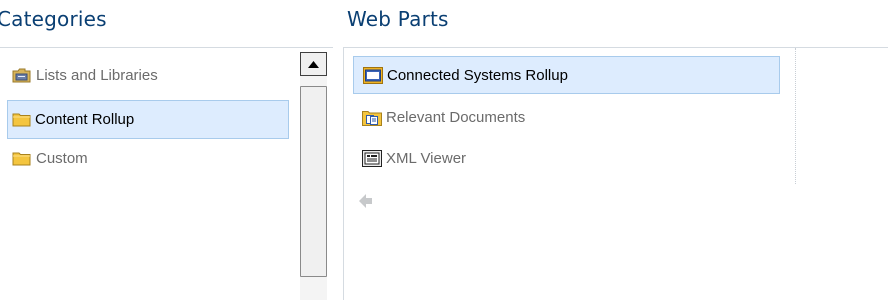  Describe the element at coordinates (148, 158) in the screenshot. I see `category-item-custom: Custom` at that location.